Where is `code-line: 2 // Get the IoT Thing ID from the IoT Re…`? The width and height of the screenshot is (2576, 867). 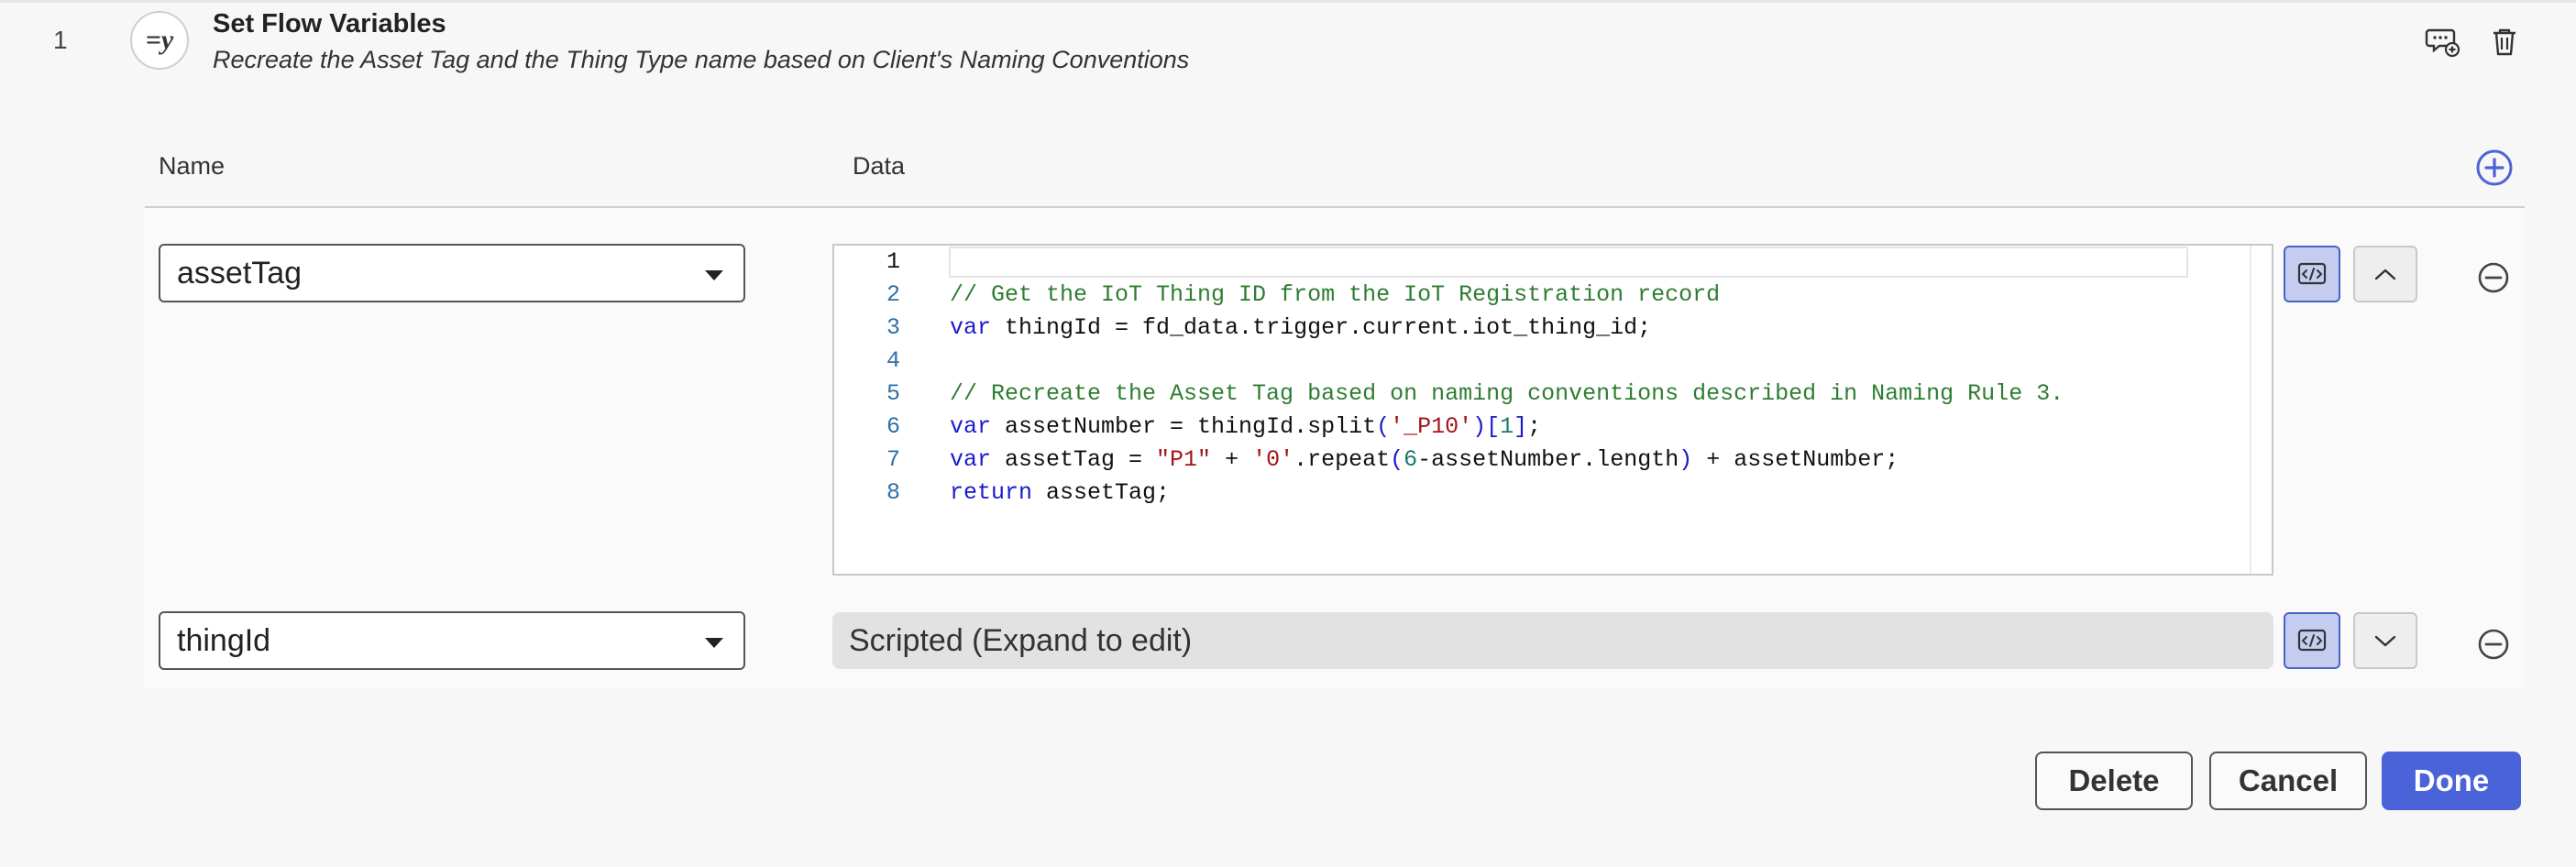 code-line: 2 // Get the IoT Thing ID from the IoT Re… is located at coordinates (1277, 295).